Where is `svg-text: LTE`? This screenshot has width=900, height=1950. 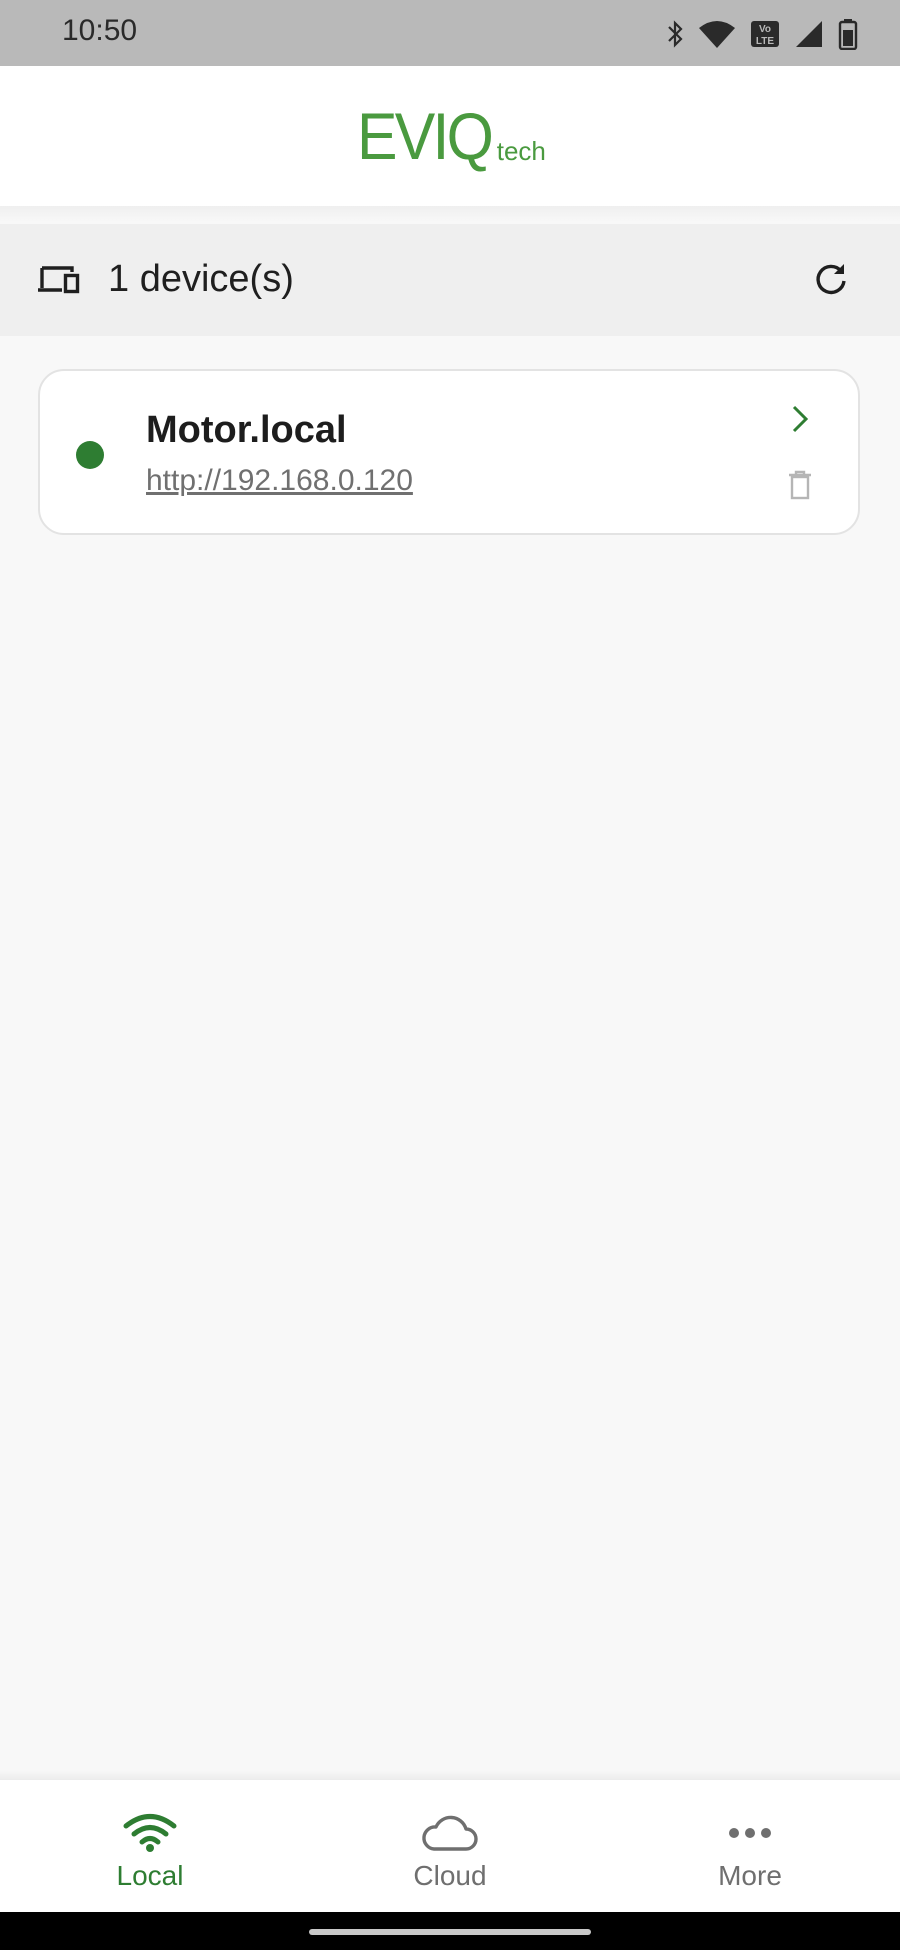 svg-text: LTE is located at coordinates (765, 41).